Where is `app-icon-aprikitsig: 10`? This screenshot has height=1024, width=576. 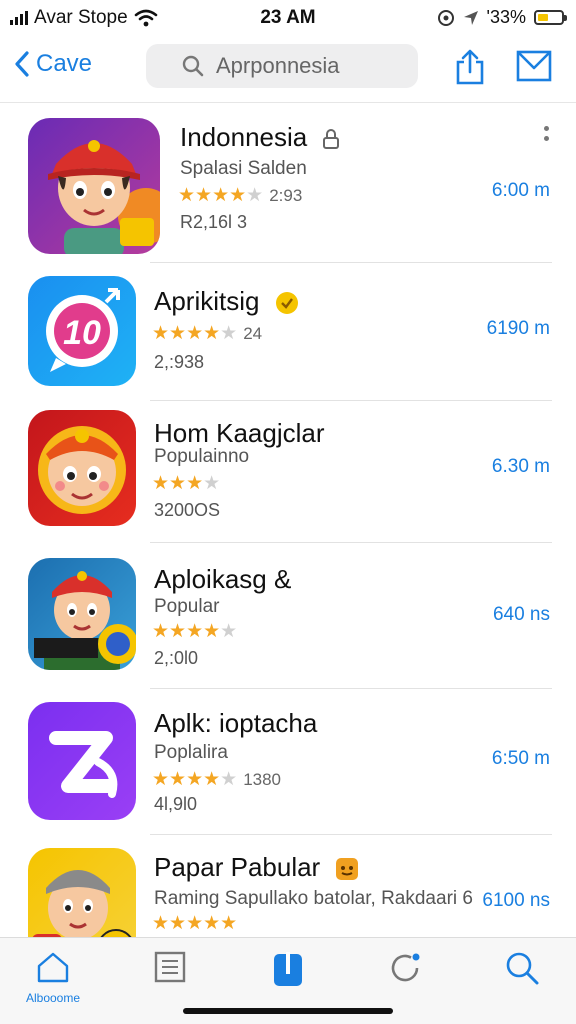
app-icon-aprikitsig: 10 is located at coordinates (82, 331).